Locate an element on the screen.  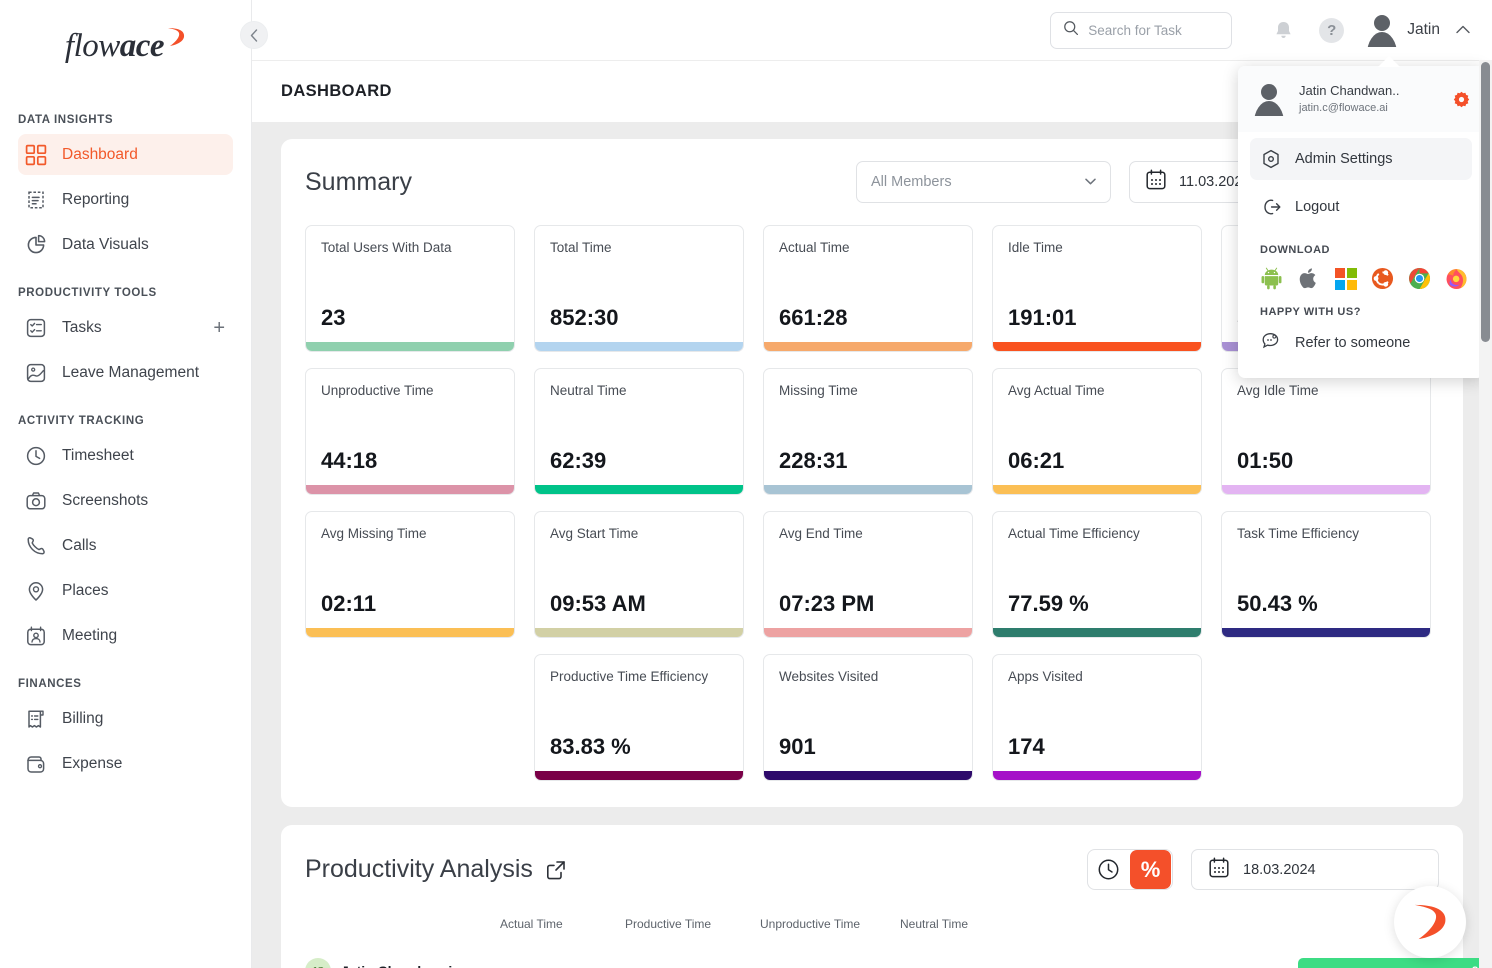
chrome-icon is located at coordinates (1419, 278).